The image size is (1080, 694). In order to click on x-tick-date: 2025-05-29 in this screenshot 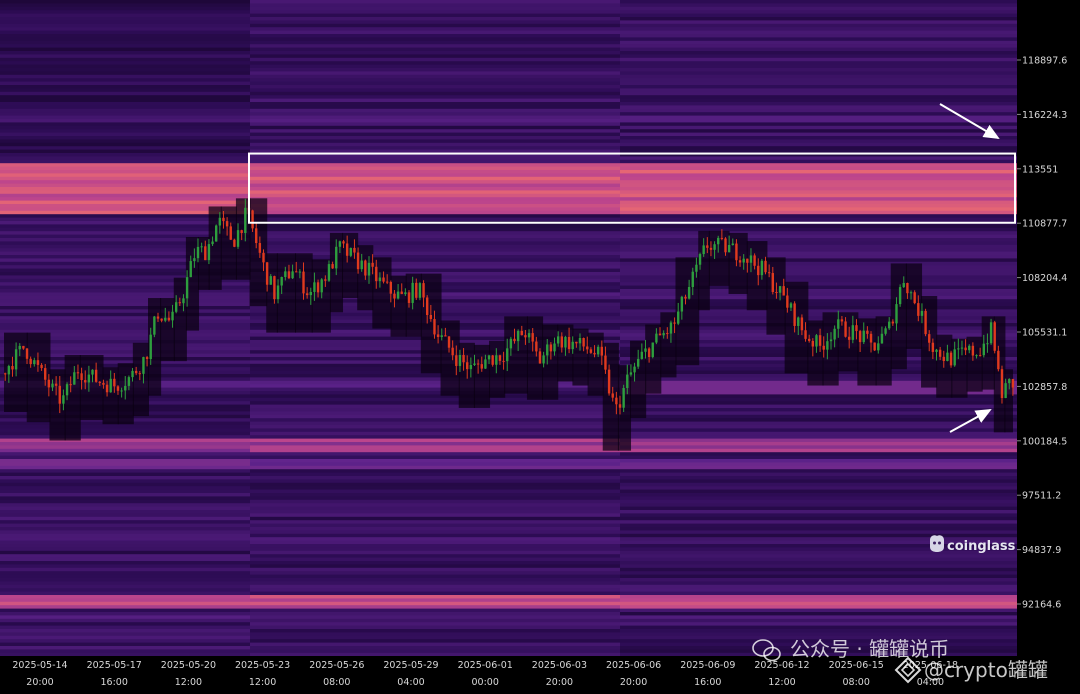, I will do `click(410, 665)`.